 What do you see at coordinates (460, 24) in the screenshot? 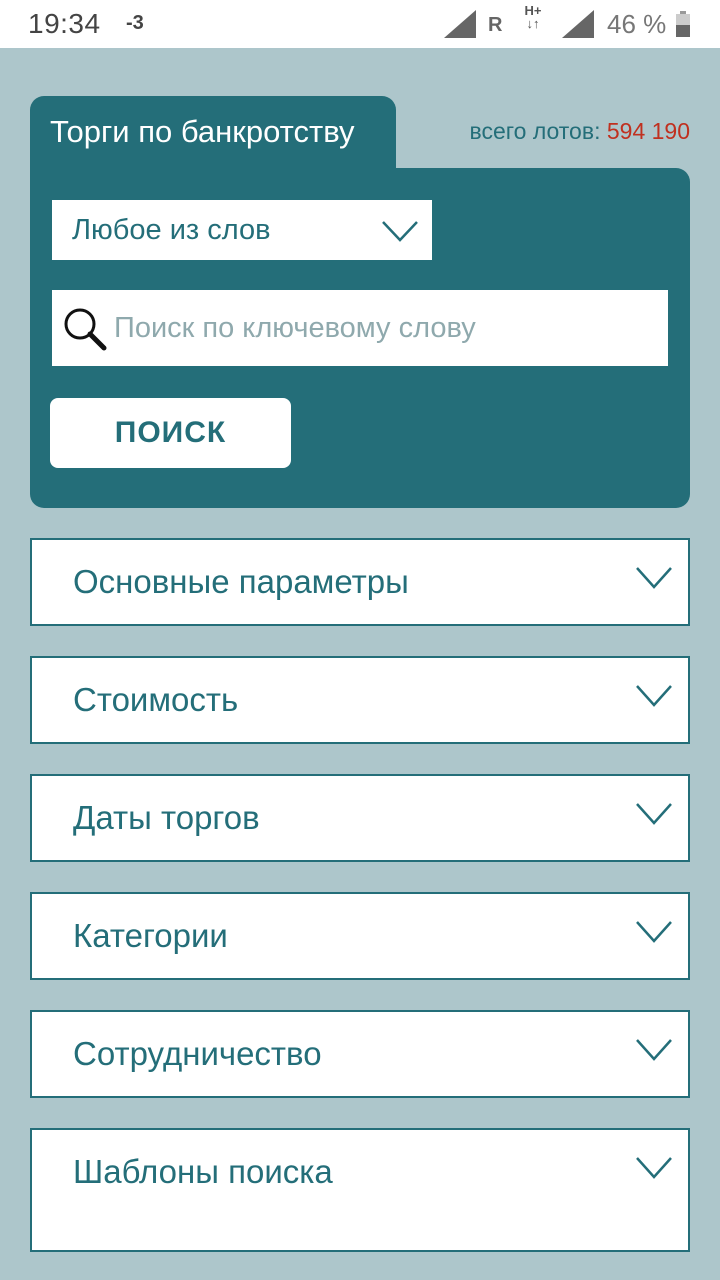
I see `signal-strength-icon` at bounding box center [460, 24].